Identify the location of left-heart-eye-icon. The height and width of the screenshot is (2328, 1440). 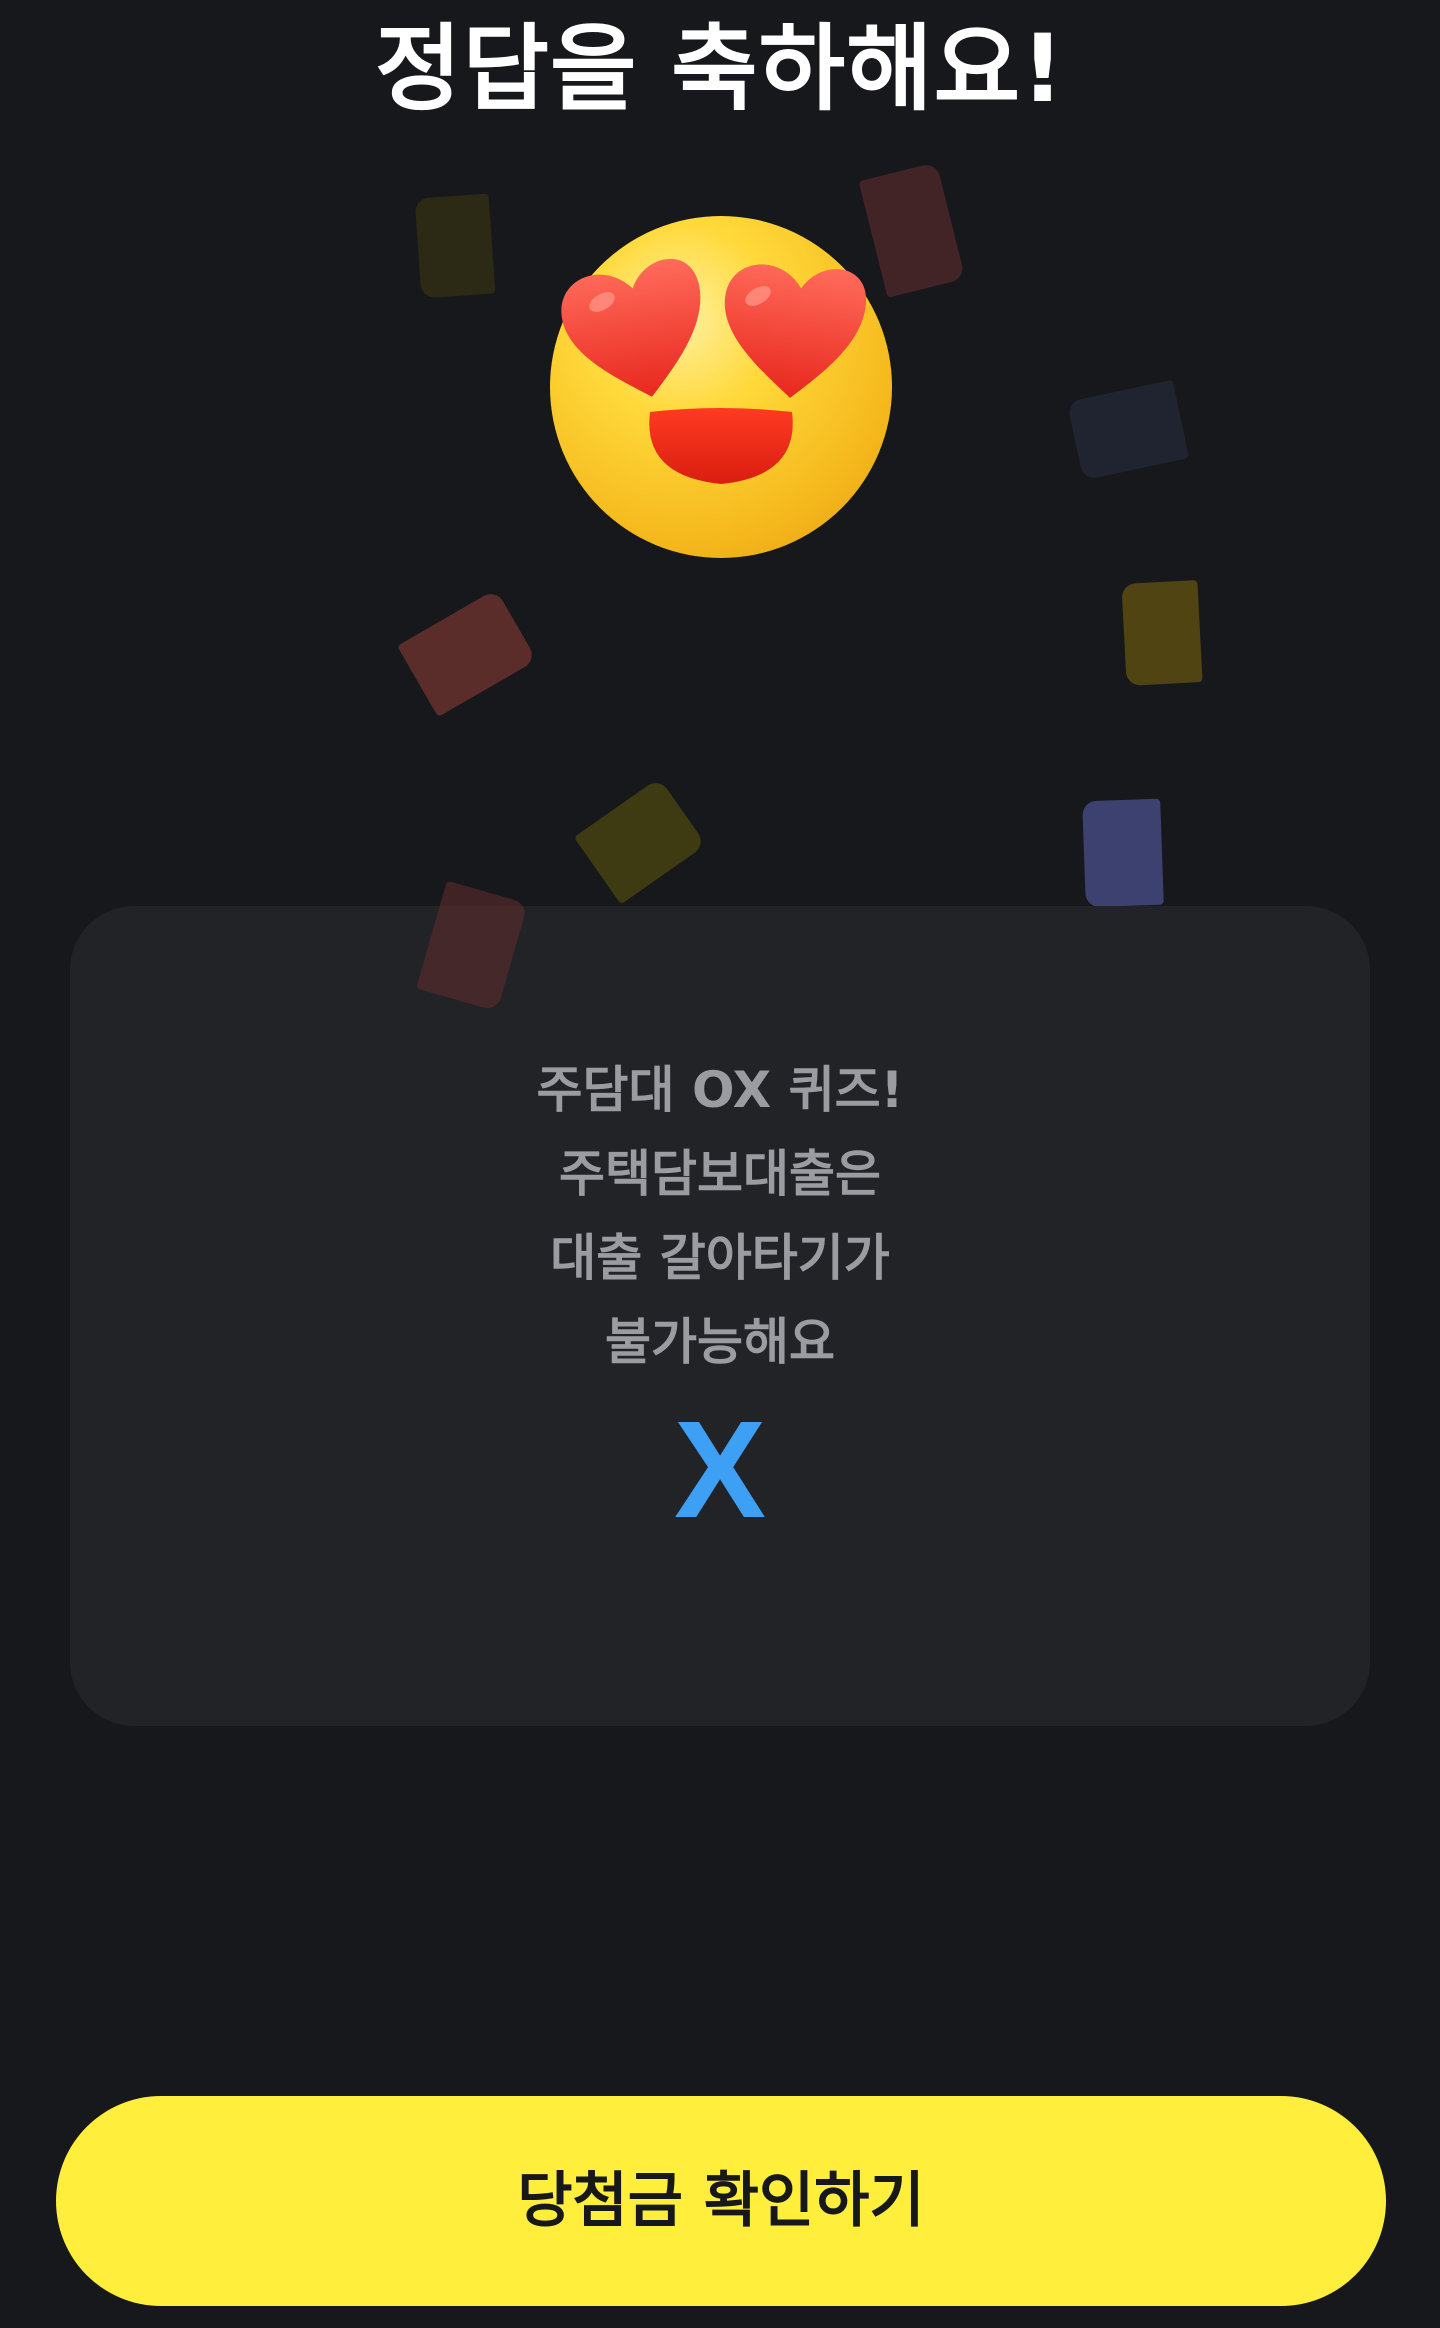
(631, 327).